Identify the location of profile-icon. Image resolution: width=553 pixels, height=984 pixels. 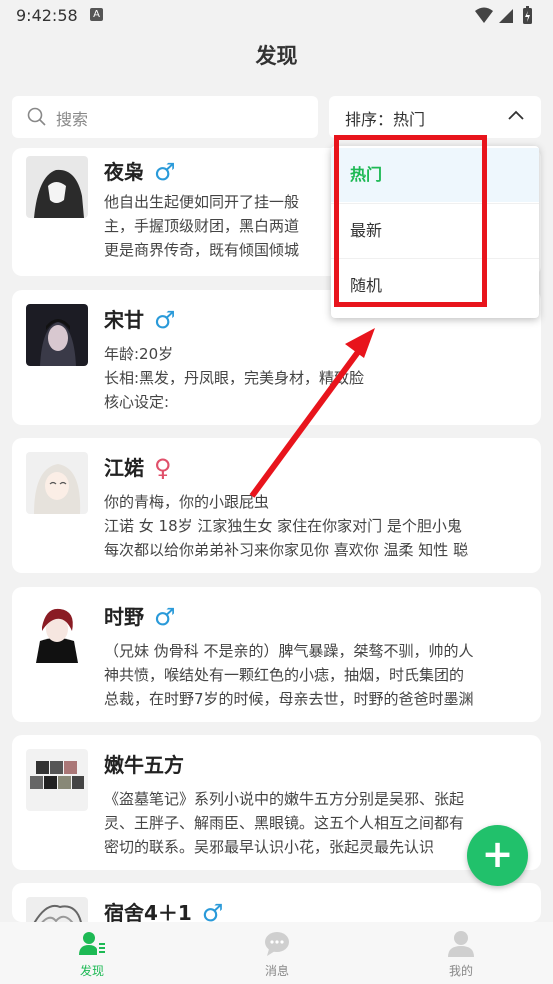
(461, 944).